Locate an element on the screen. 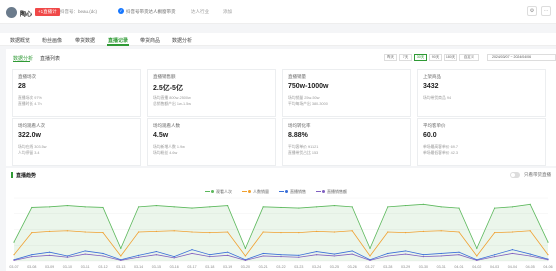 This screenshot has width=556, height=271. follow-link: 添加 is located at coordinates (227, 12).